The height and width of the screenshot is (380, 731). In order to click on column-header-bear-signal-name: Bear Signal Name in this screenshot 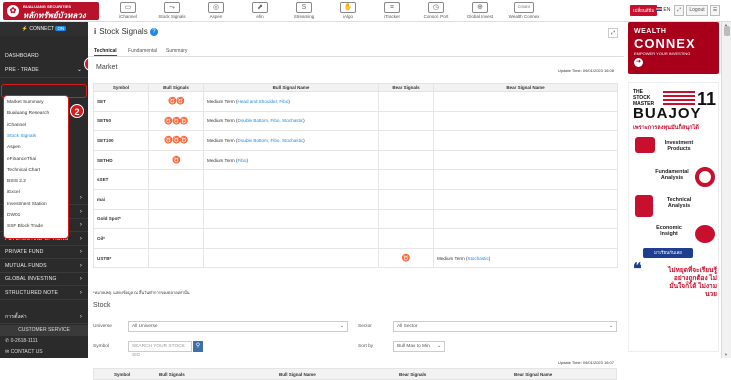, I will do `click(533, 374)`.